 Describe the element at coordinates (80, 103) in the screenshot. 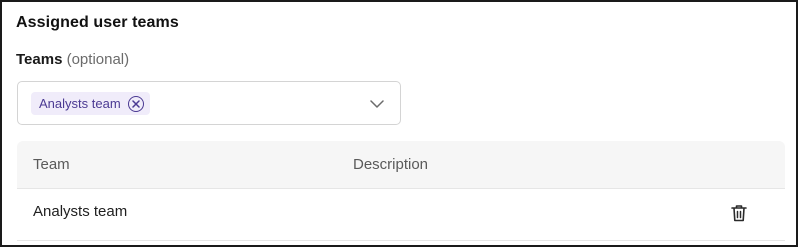

I see `selected-team-chip-label: Analysts team` at that location.